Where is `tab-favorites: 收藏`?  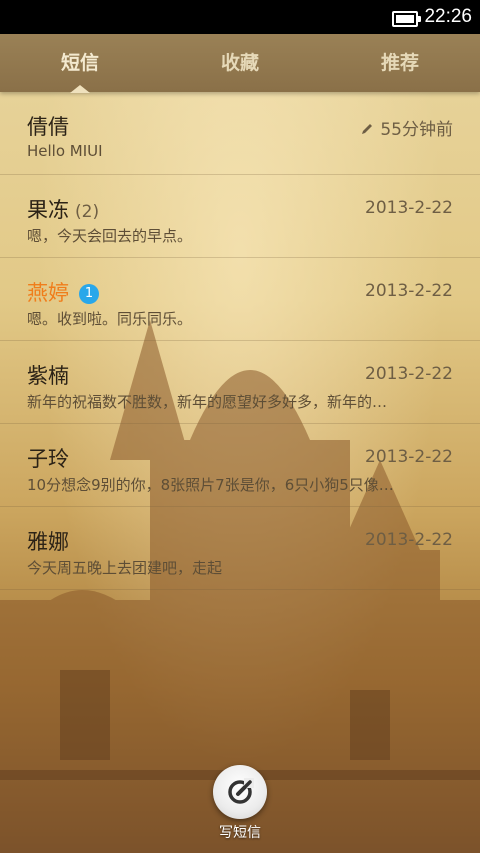 tab-favorites: 收藏 is located at coordinates (240, 63).